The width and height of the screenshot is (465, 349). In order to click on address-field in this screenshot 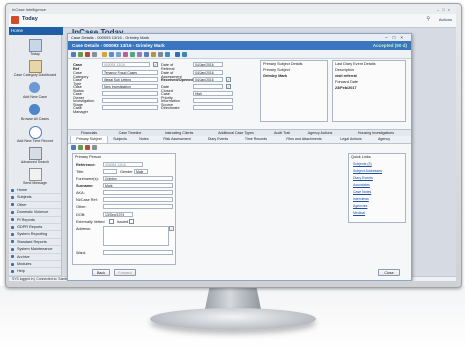, I will do `click(136, 236)`.